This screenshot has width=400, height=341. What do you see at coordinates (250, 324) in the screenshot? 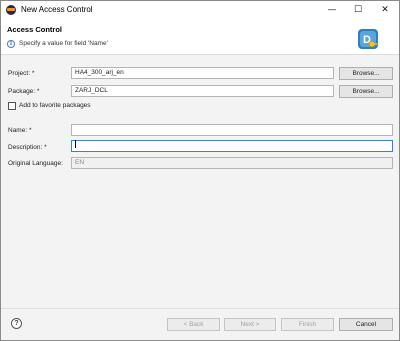
I see `next-button: Next >` at bounding box center [250, 324].